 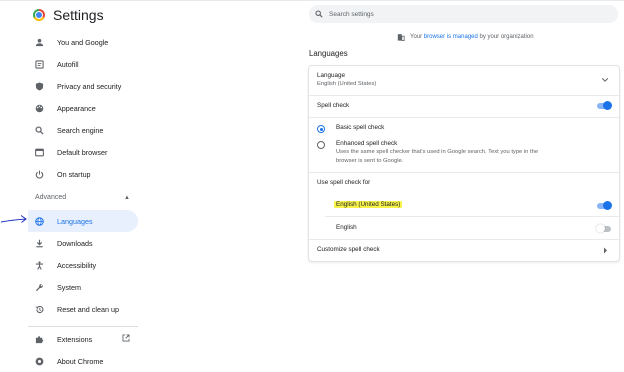 What do you see at coordinates (80, 361) in the screenshot?
I see `sidebar-item-label: About Chrome` at bounding box center [80, 361].